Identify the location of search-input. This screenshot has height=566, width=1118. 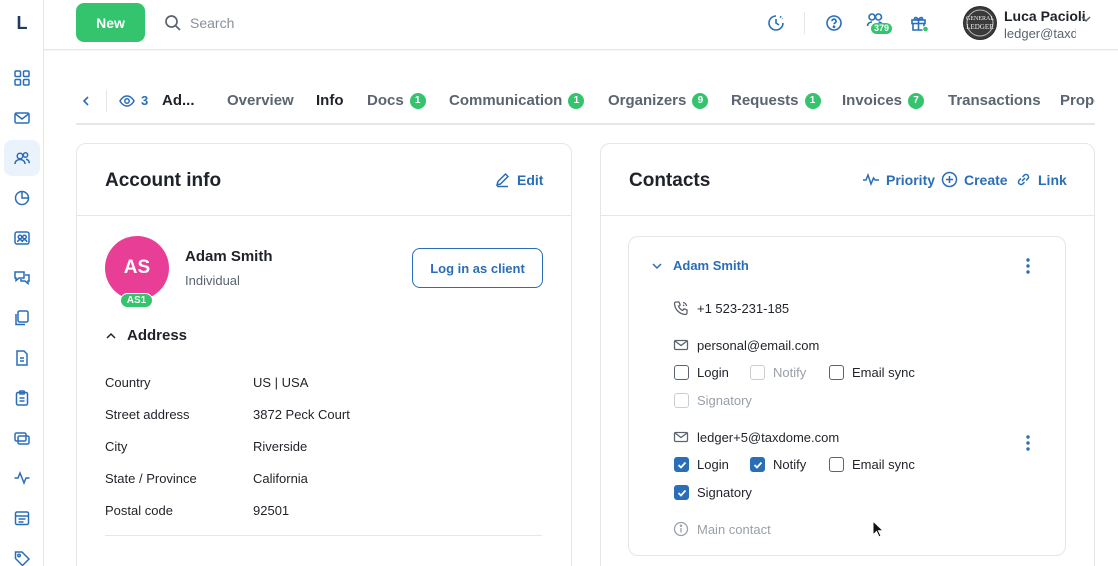
(315, 23).